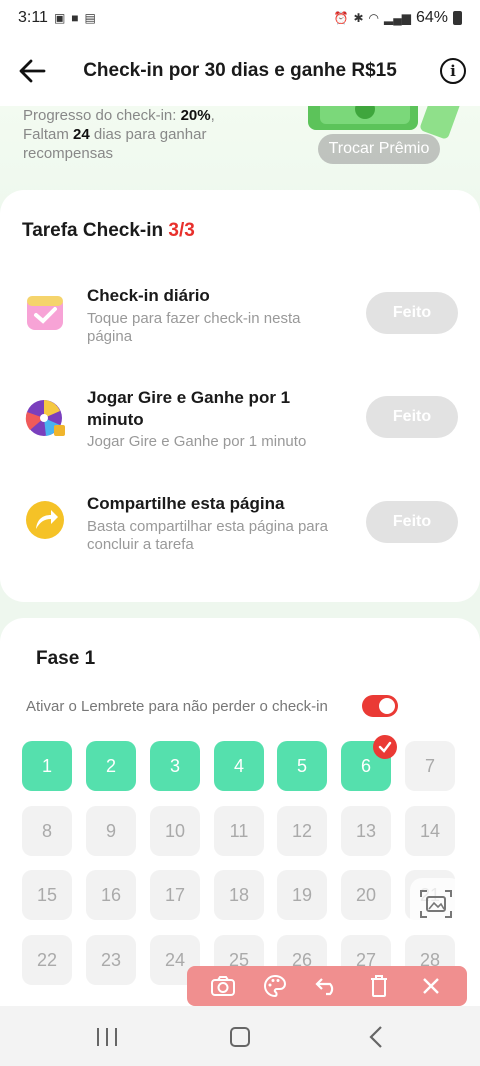 Image resolution: width=480 pixels, height=1066 pixels. I want to click on day-cell: 1, so click(47, 766).